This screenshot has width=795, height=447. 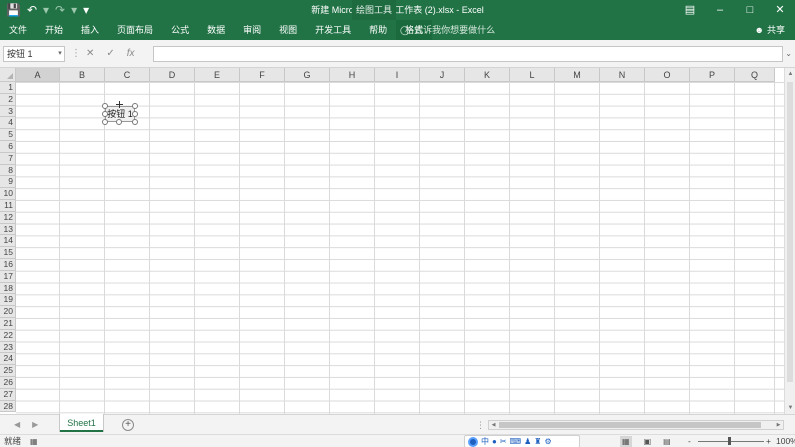 What do you see at coordinates (788, 54) in the screenshot?
I see `expand-formula-bar-icon: ⌄` at bounding box center [788, 54].